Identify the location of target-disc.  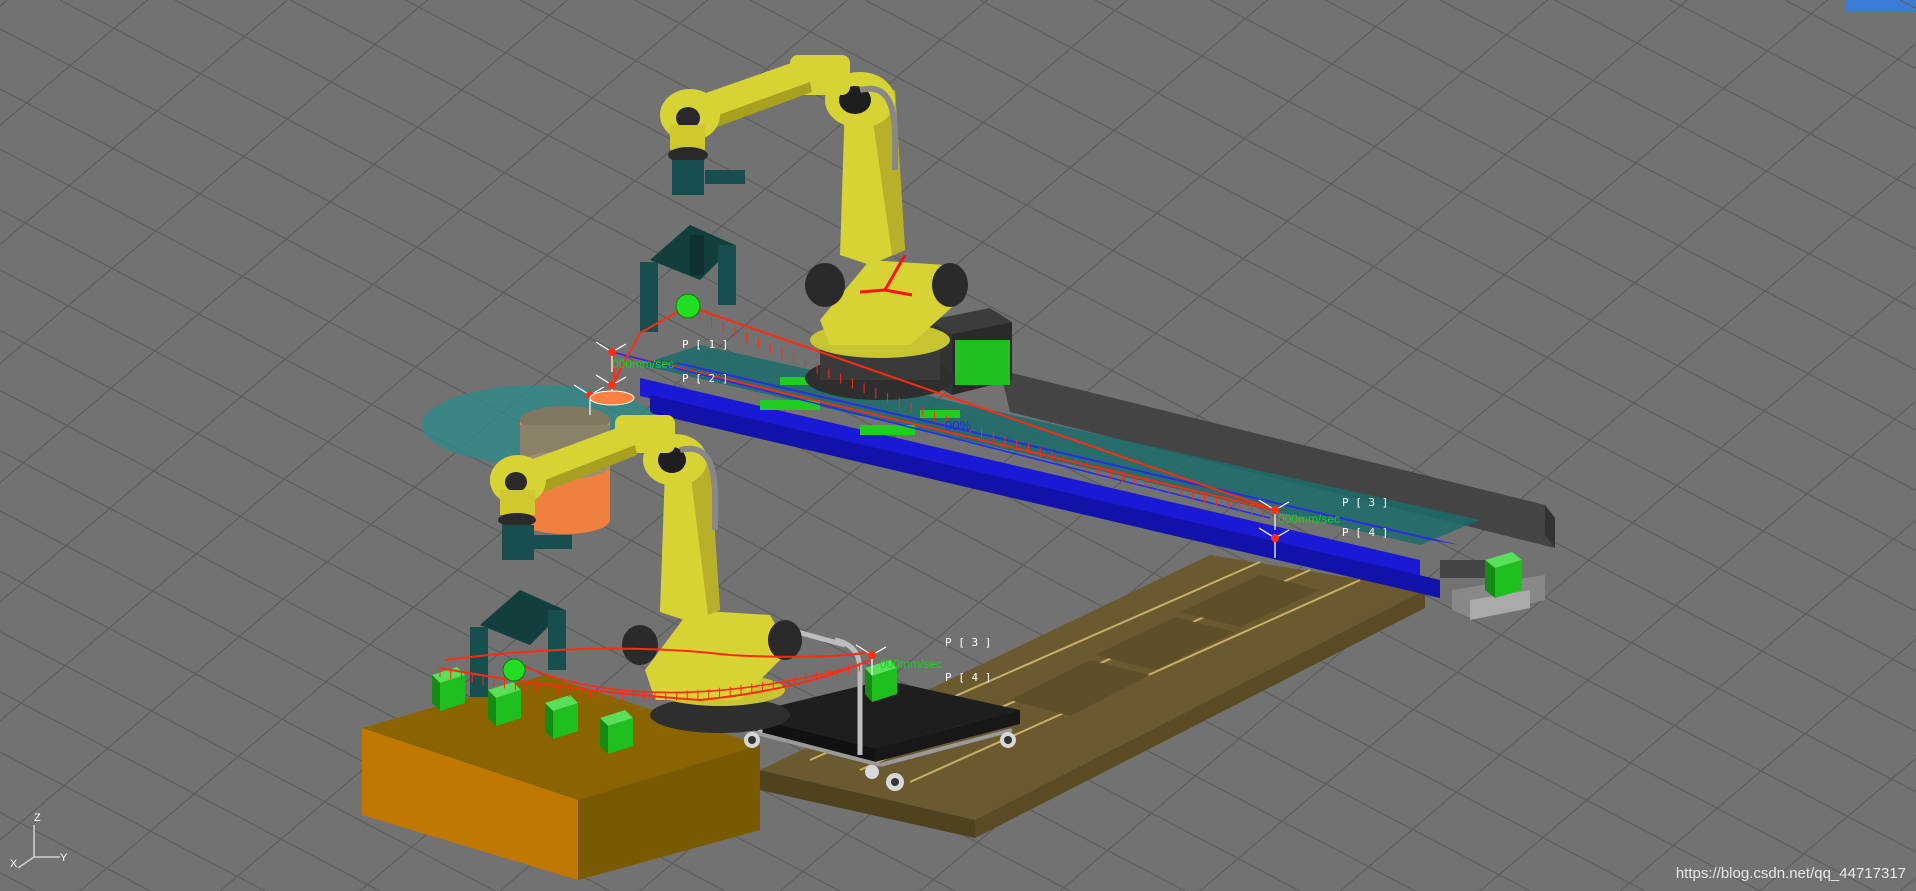
(612, 398).